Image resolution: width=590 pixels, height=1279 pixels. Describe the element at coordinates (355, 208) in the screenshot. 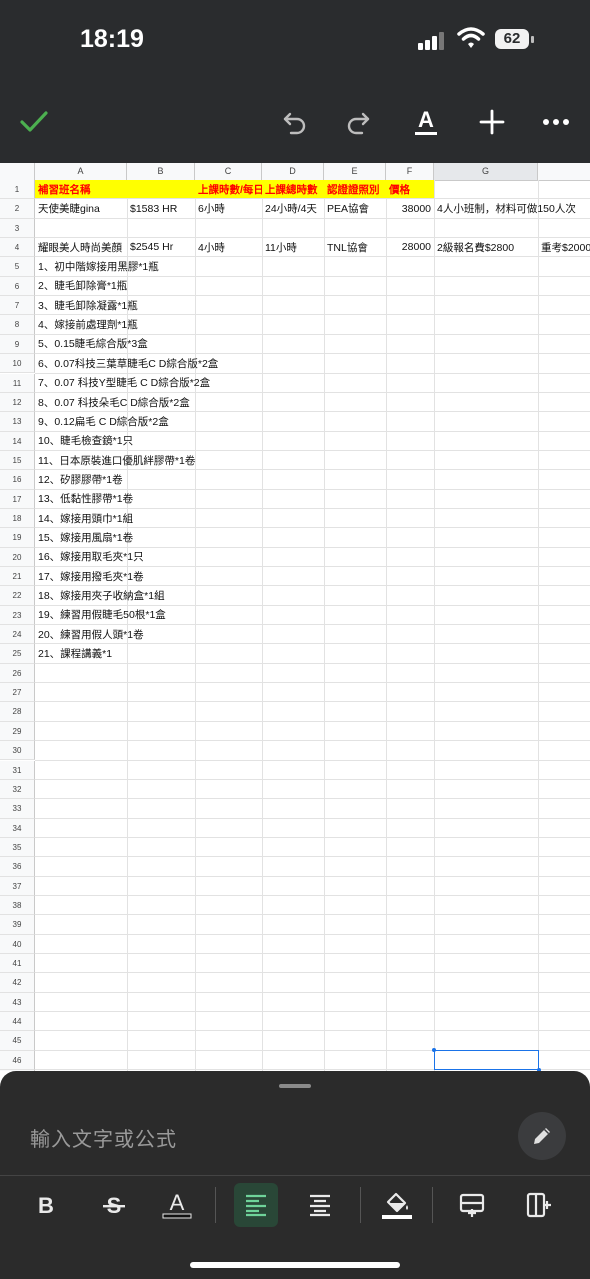

I see `table-cell: PEA協會` at that location.